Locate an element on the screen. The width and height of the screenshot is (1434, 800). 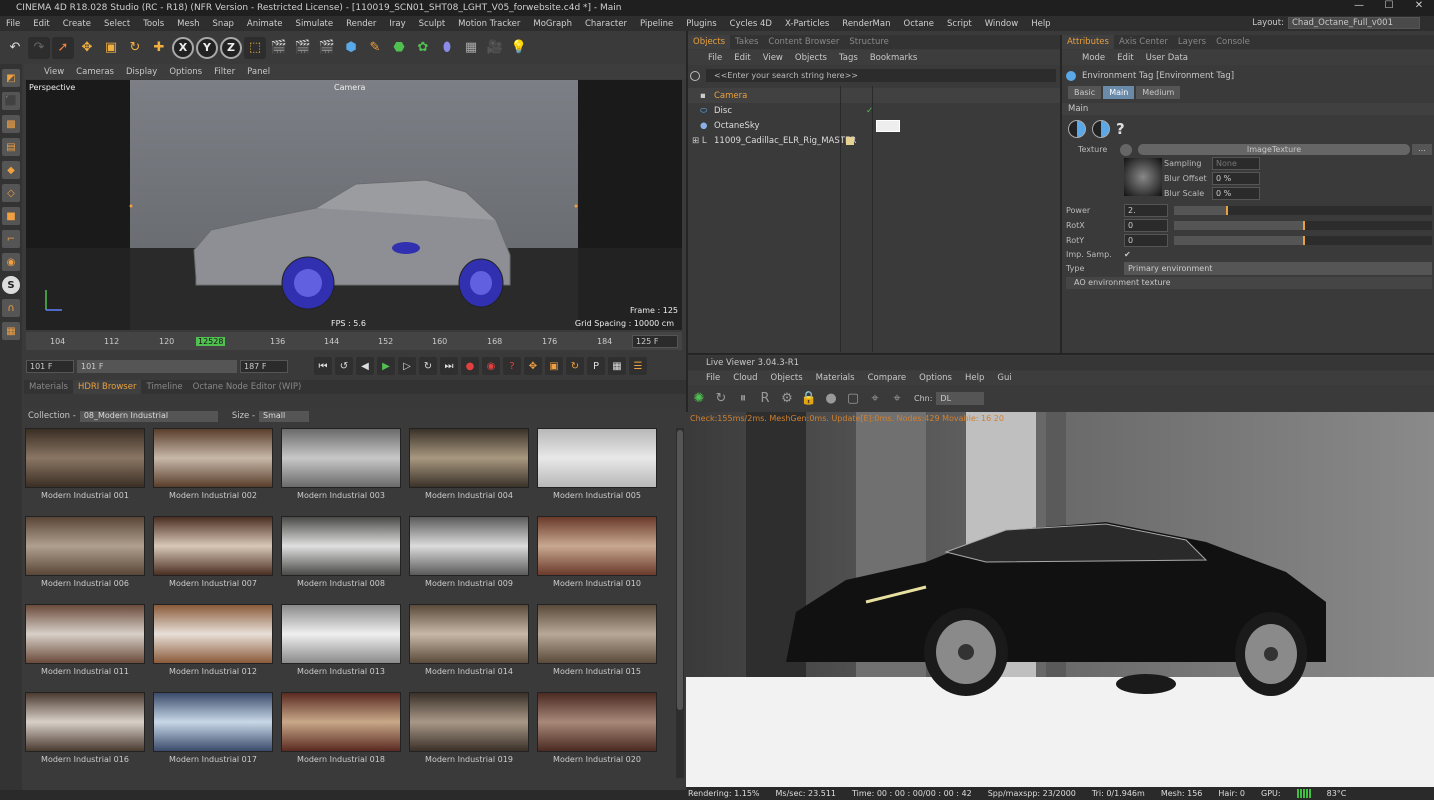
menu-item: X-Particles is located at coordinates (807, 24).